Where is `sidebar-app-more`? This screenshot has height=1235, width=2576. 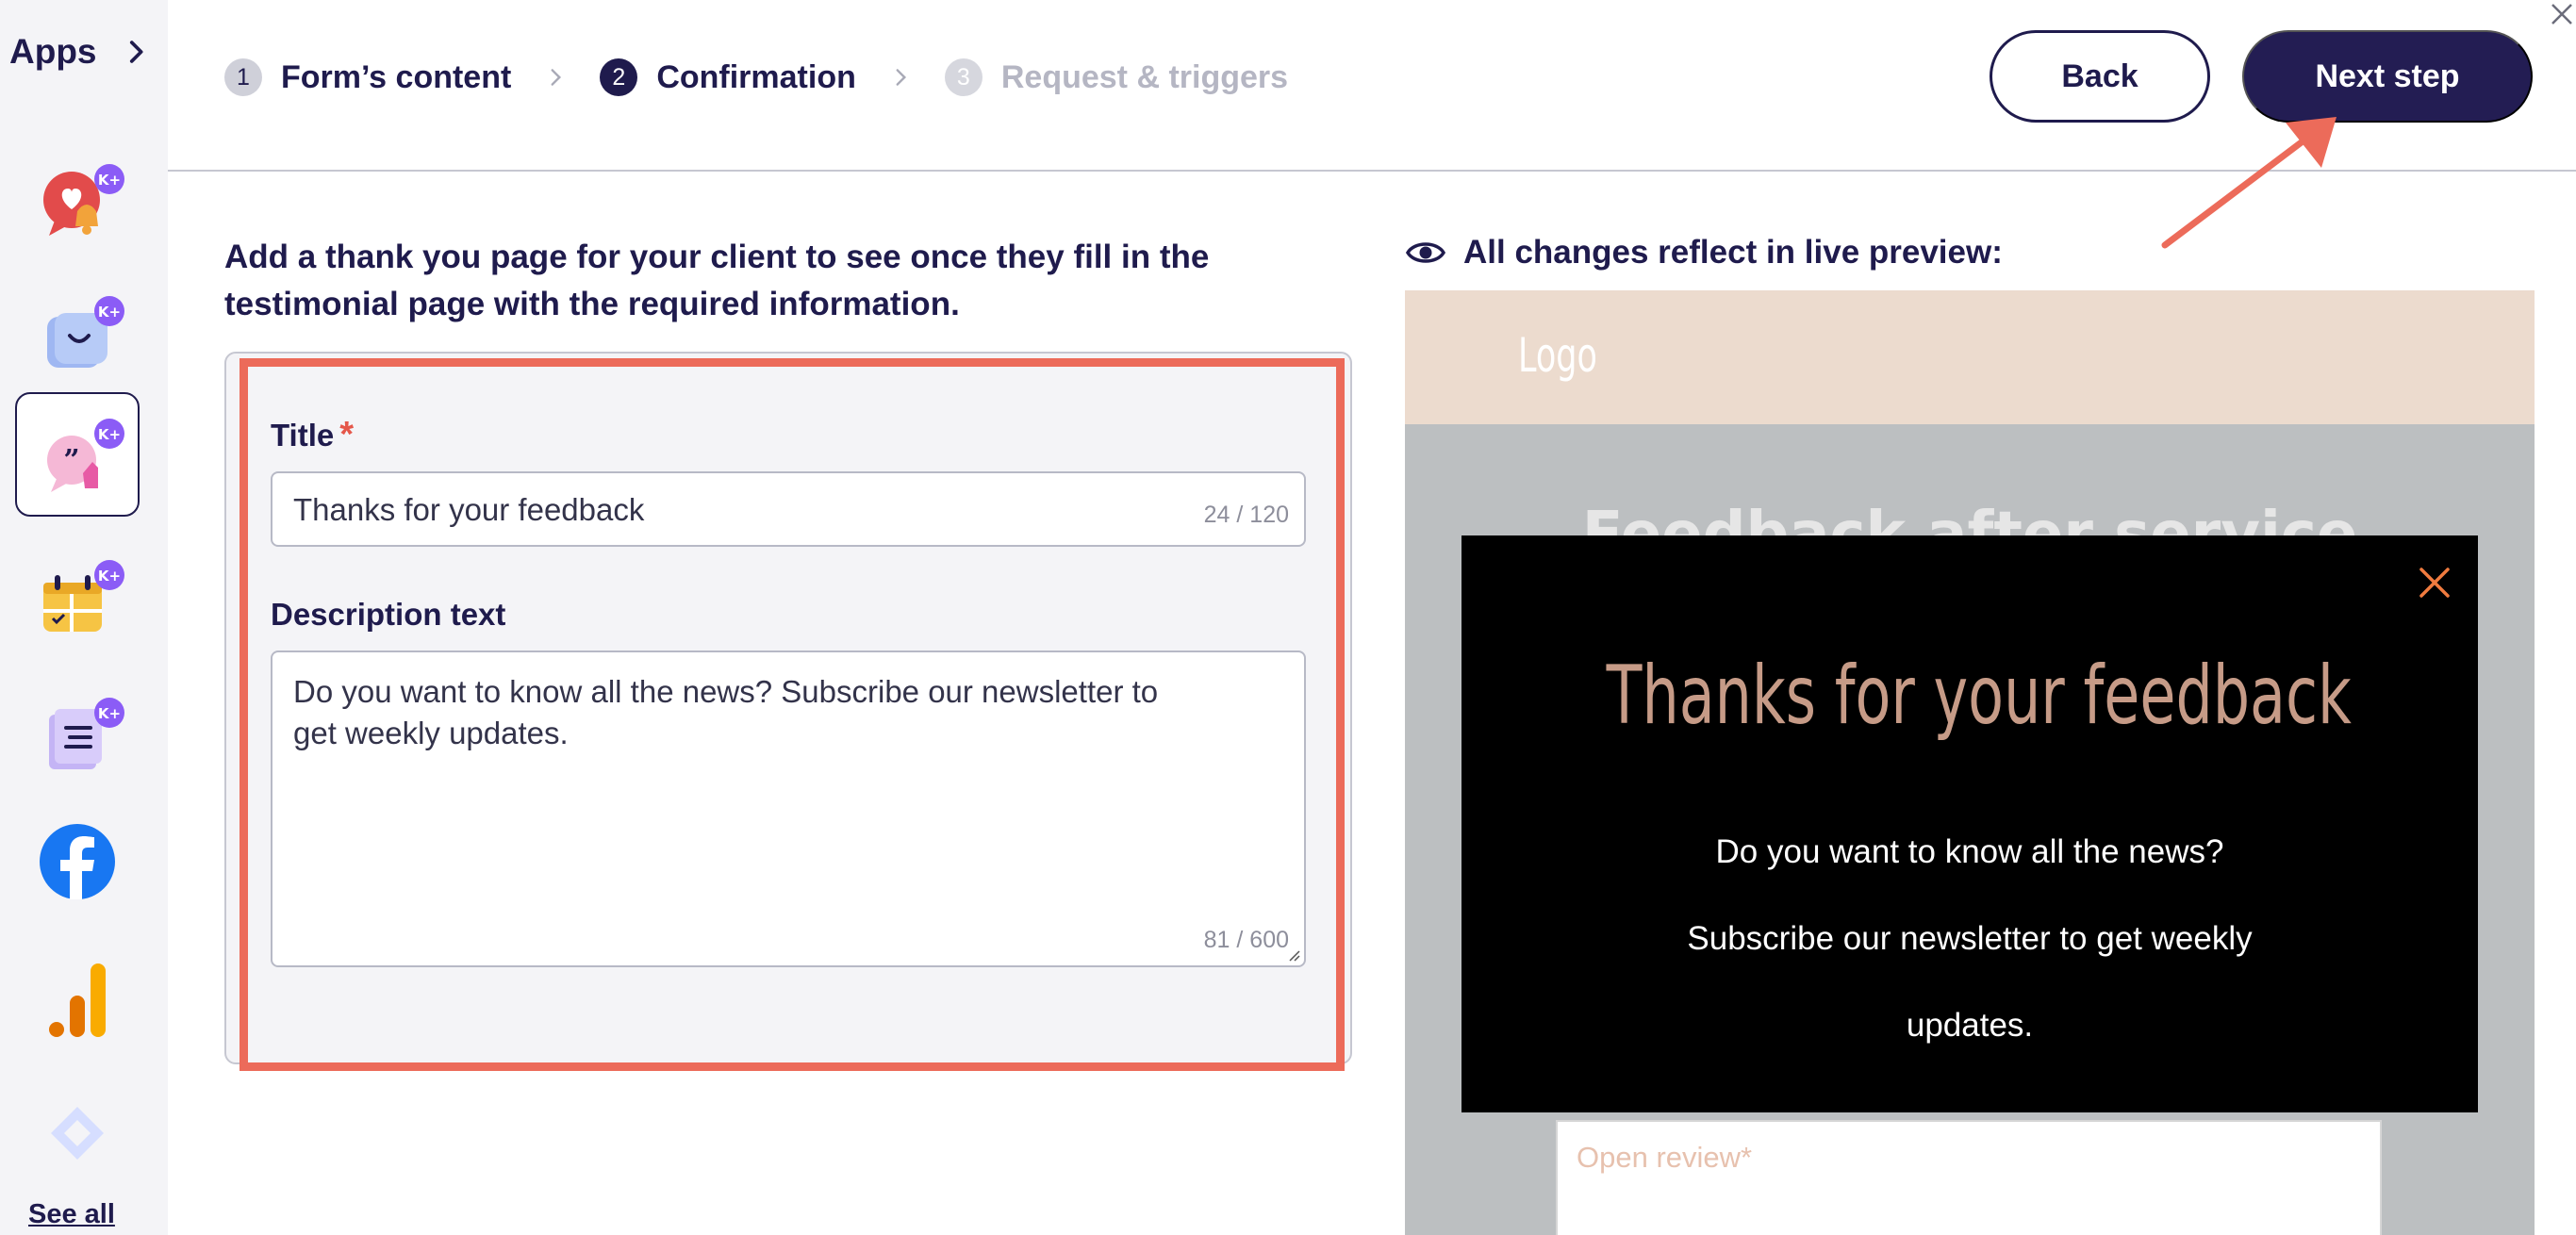 sidebar-app-more is located at coordinates (77, 1125).